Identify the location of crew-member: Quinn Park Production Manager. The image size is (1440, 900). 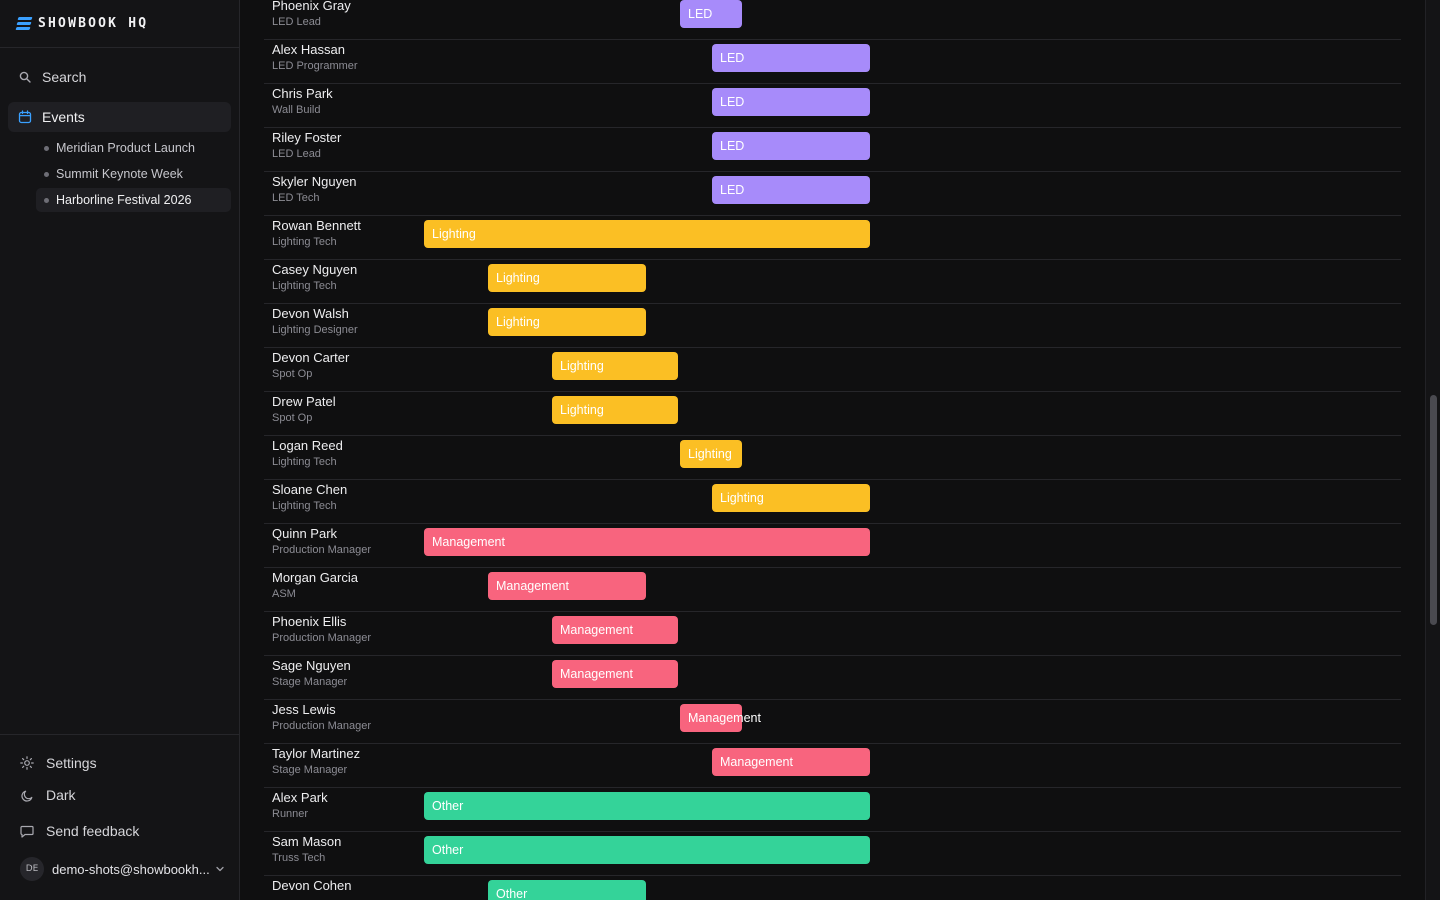
(321, 542).